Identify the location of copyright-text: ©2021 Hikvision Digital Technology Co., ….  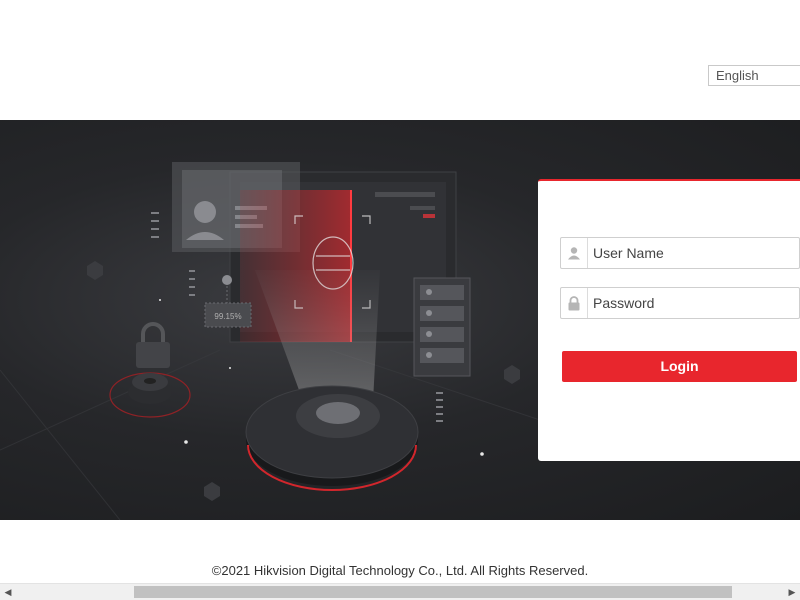
(400, 570).